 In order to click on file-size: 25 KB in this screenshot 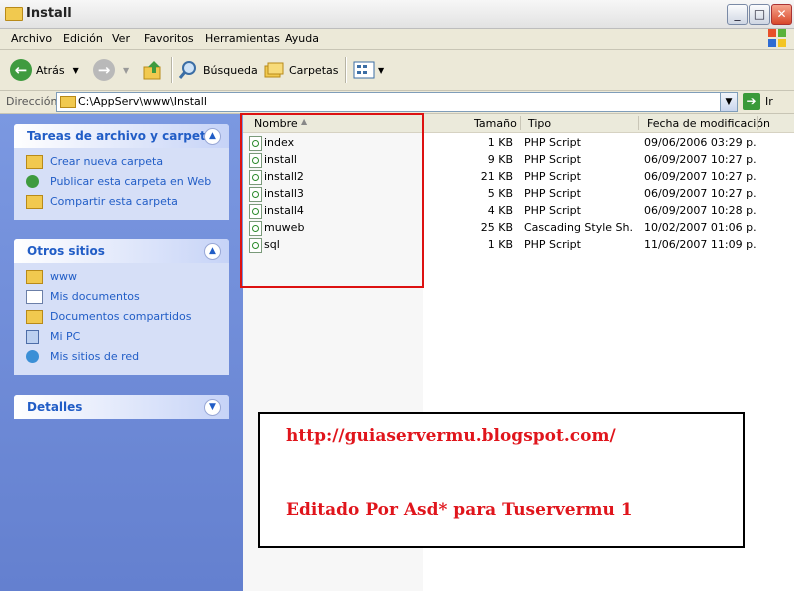, I will do `click(496, 227)`.